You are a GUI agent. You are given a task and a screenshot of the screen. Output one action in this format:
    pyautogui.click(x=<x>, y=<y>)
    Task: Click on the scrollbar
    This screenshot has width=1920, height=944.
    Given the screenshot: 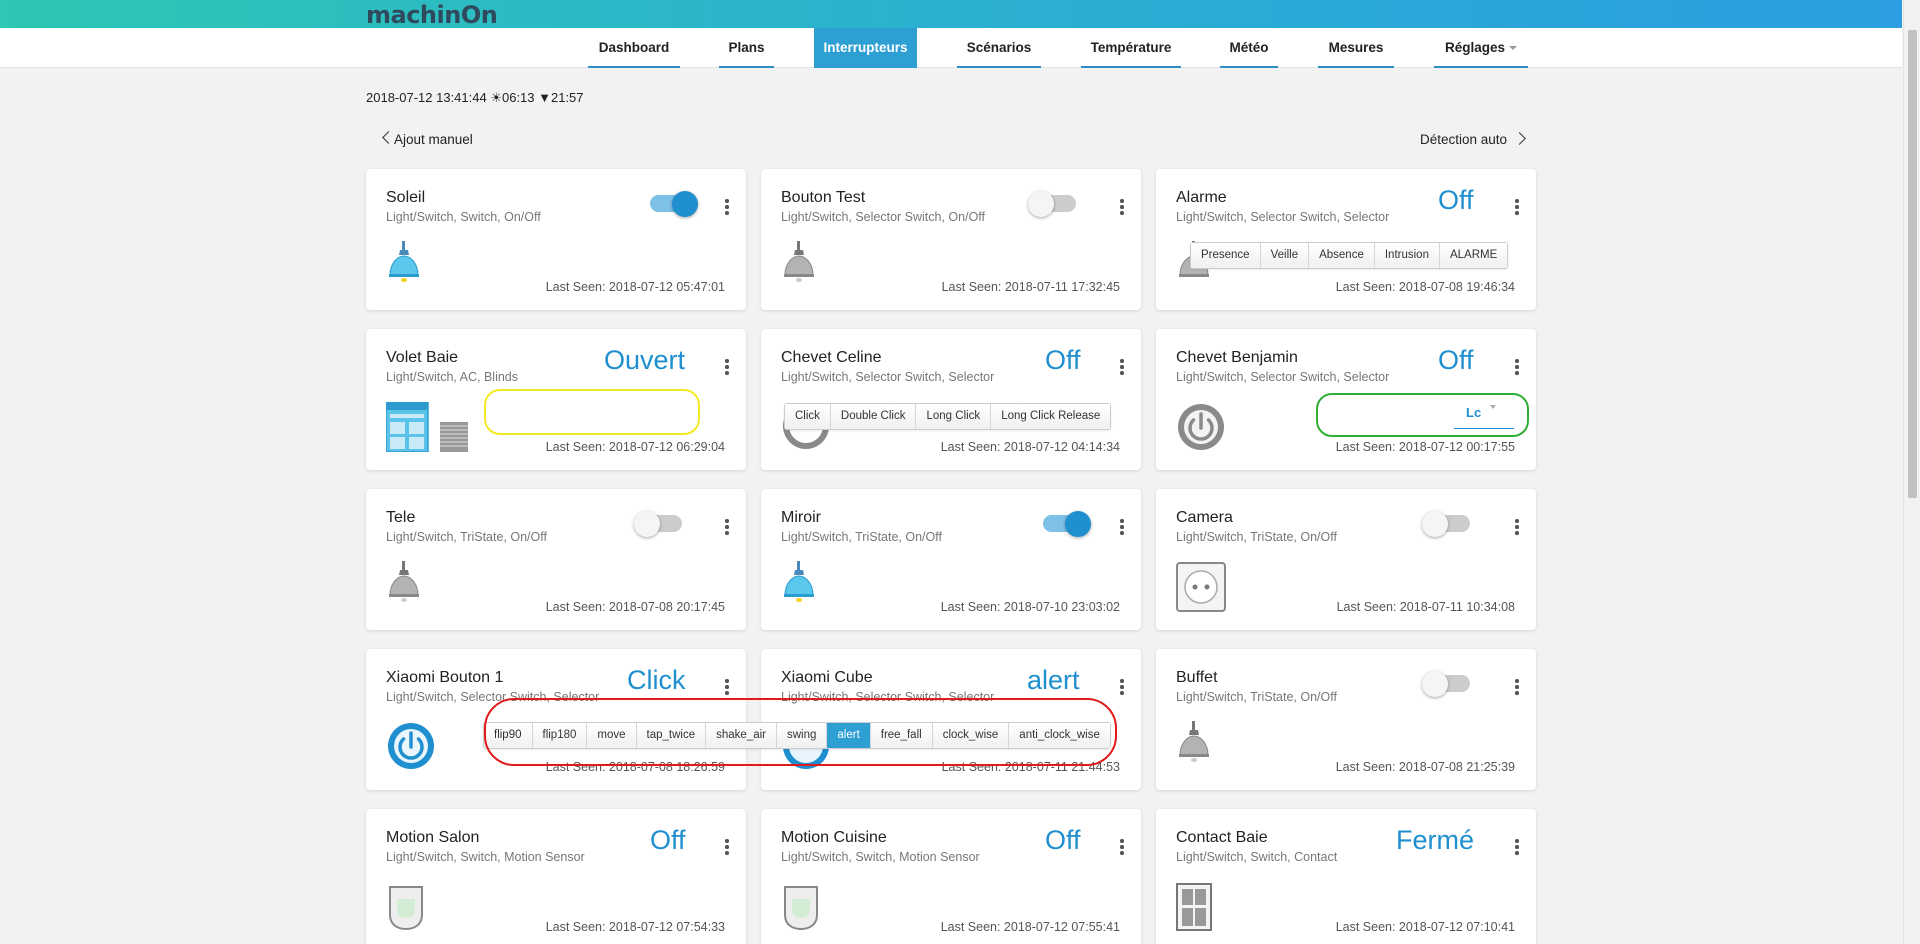 What is the action you would take?
    pyautogui.click(x=1911, y=472)
    